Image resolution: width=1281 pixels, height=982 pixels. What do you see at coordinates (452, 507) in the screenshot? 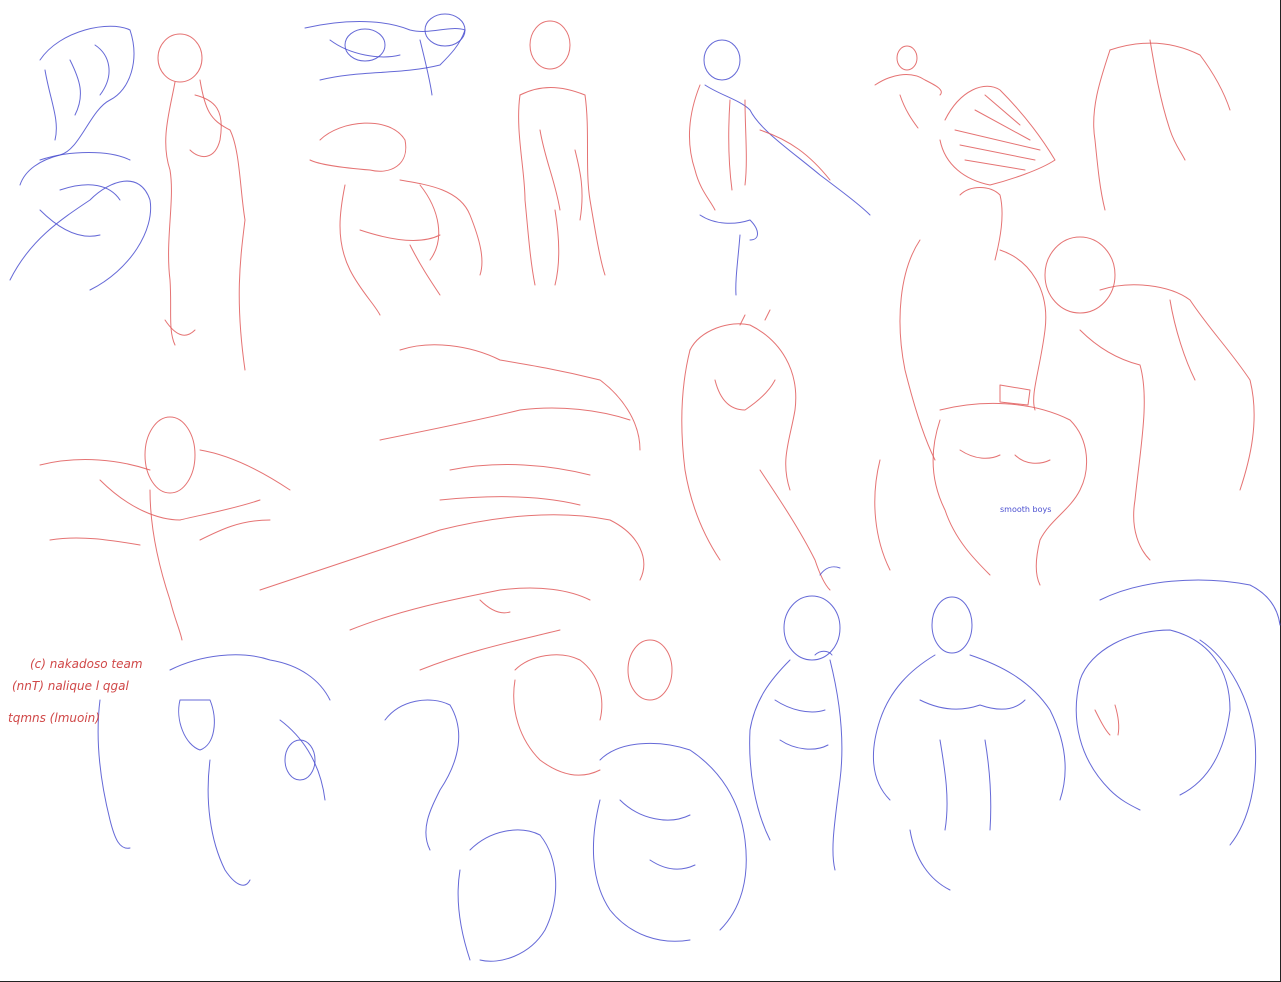
I see `red-reclining-figure-sketch-center` at bounding box center [452, 507].